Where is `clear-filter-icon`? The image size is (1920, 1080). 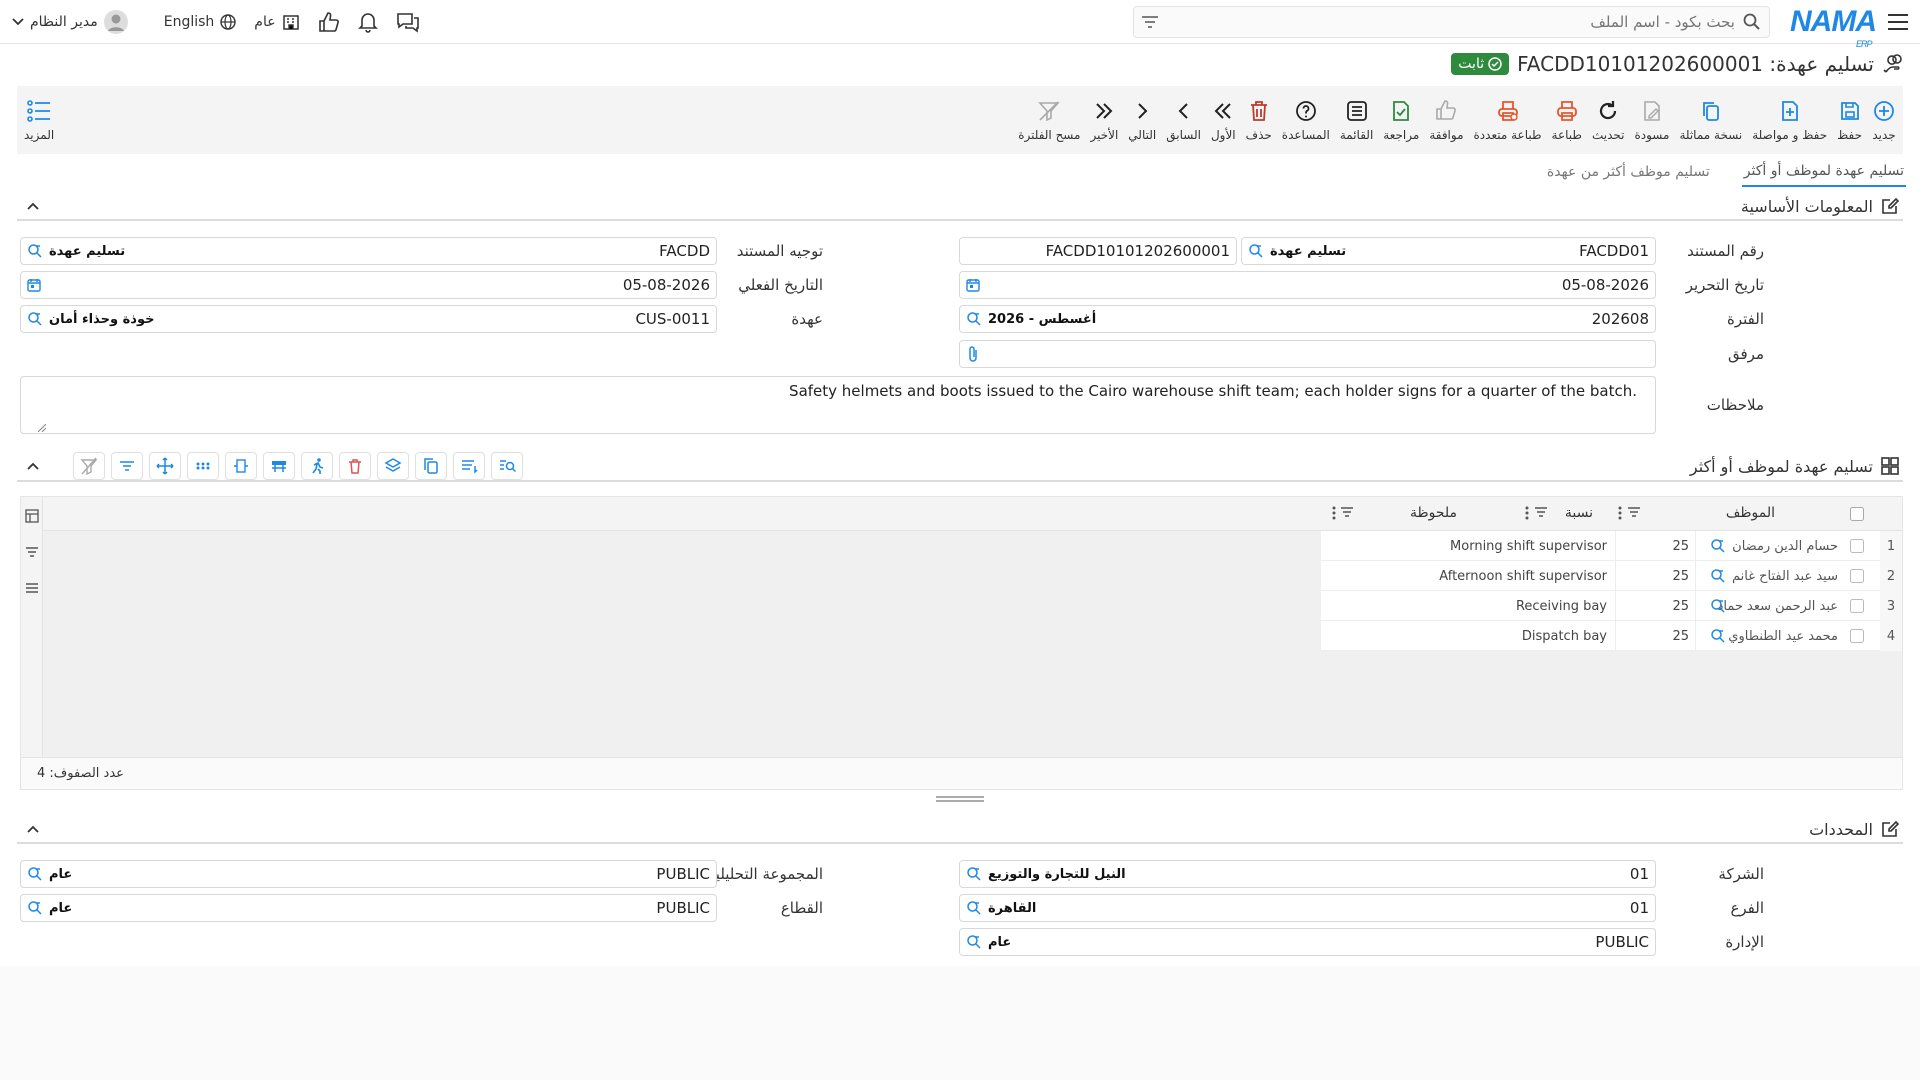
clear-filter-icon is located at coordinates (89, 466).